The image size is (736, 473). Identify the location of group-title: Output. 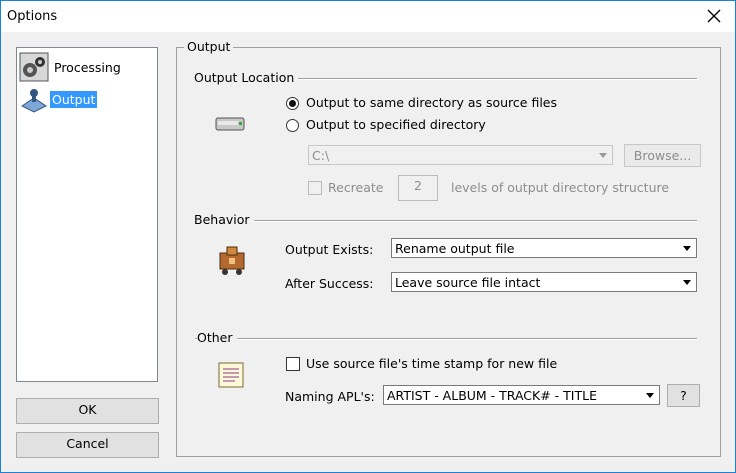
(209, 46).